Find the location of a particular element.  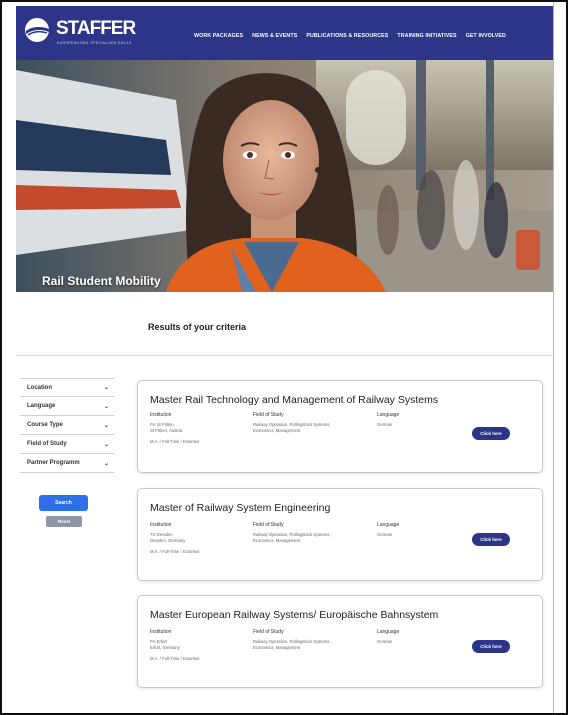

institution-name: FH St Pölten is located at coordinates (162, 424).